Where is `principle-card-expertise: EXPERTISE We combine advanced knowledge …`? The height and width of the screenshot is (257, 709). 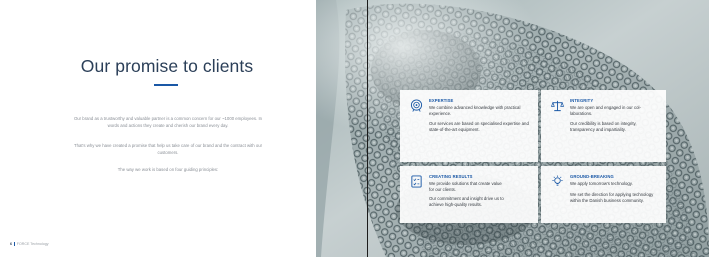 principle-card-expertise: EXPERTISE We combine advanced knowledge … is located at coordinates (469, 126).